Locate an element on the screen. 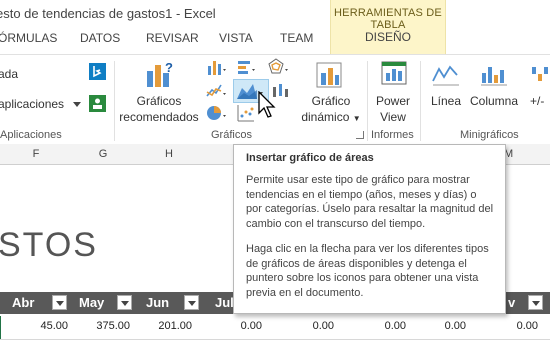 The width and height of the screenshot is (550, 340). group-separator is located at coordinates (420, 101).